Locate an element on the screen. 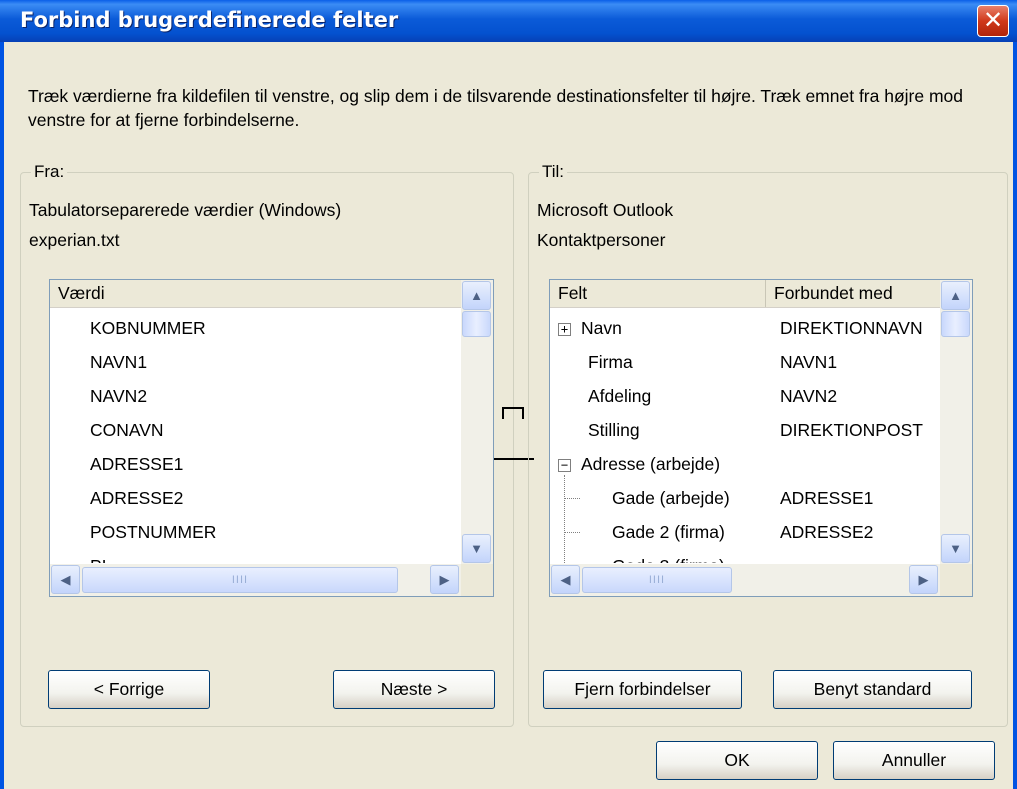 The width and height of the screenshot is (1017, 789). list-item: ADRESSE1 is located at coordinates (136, 464).